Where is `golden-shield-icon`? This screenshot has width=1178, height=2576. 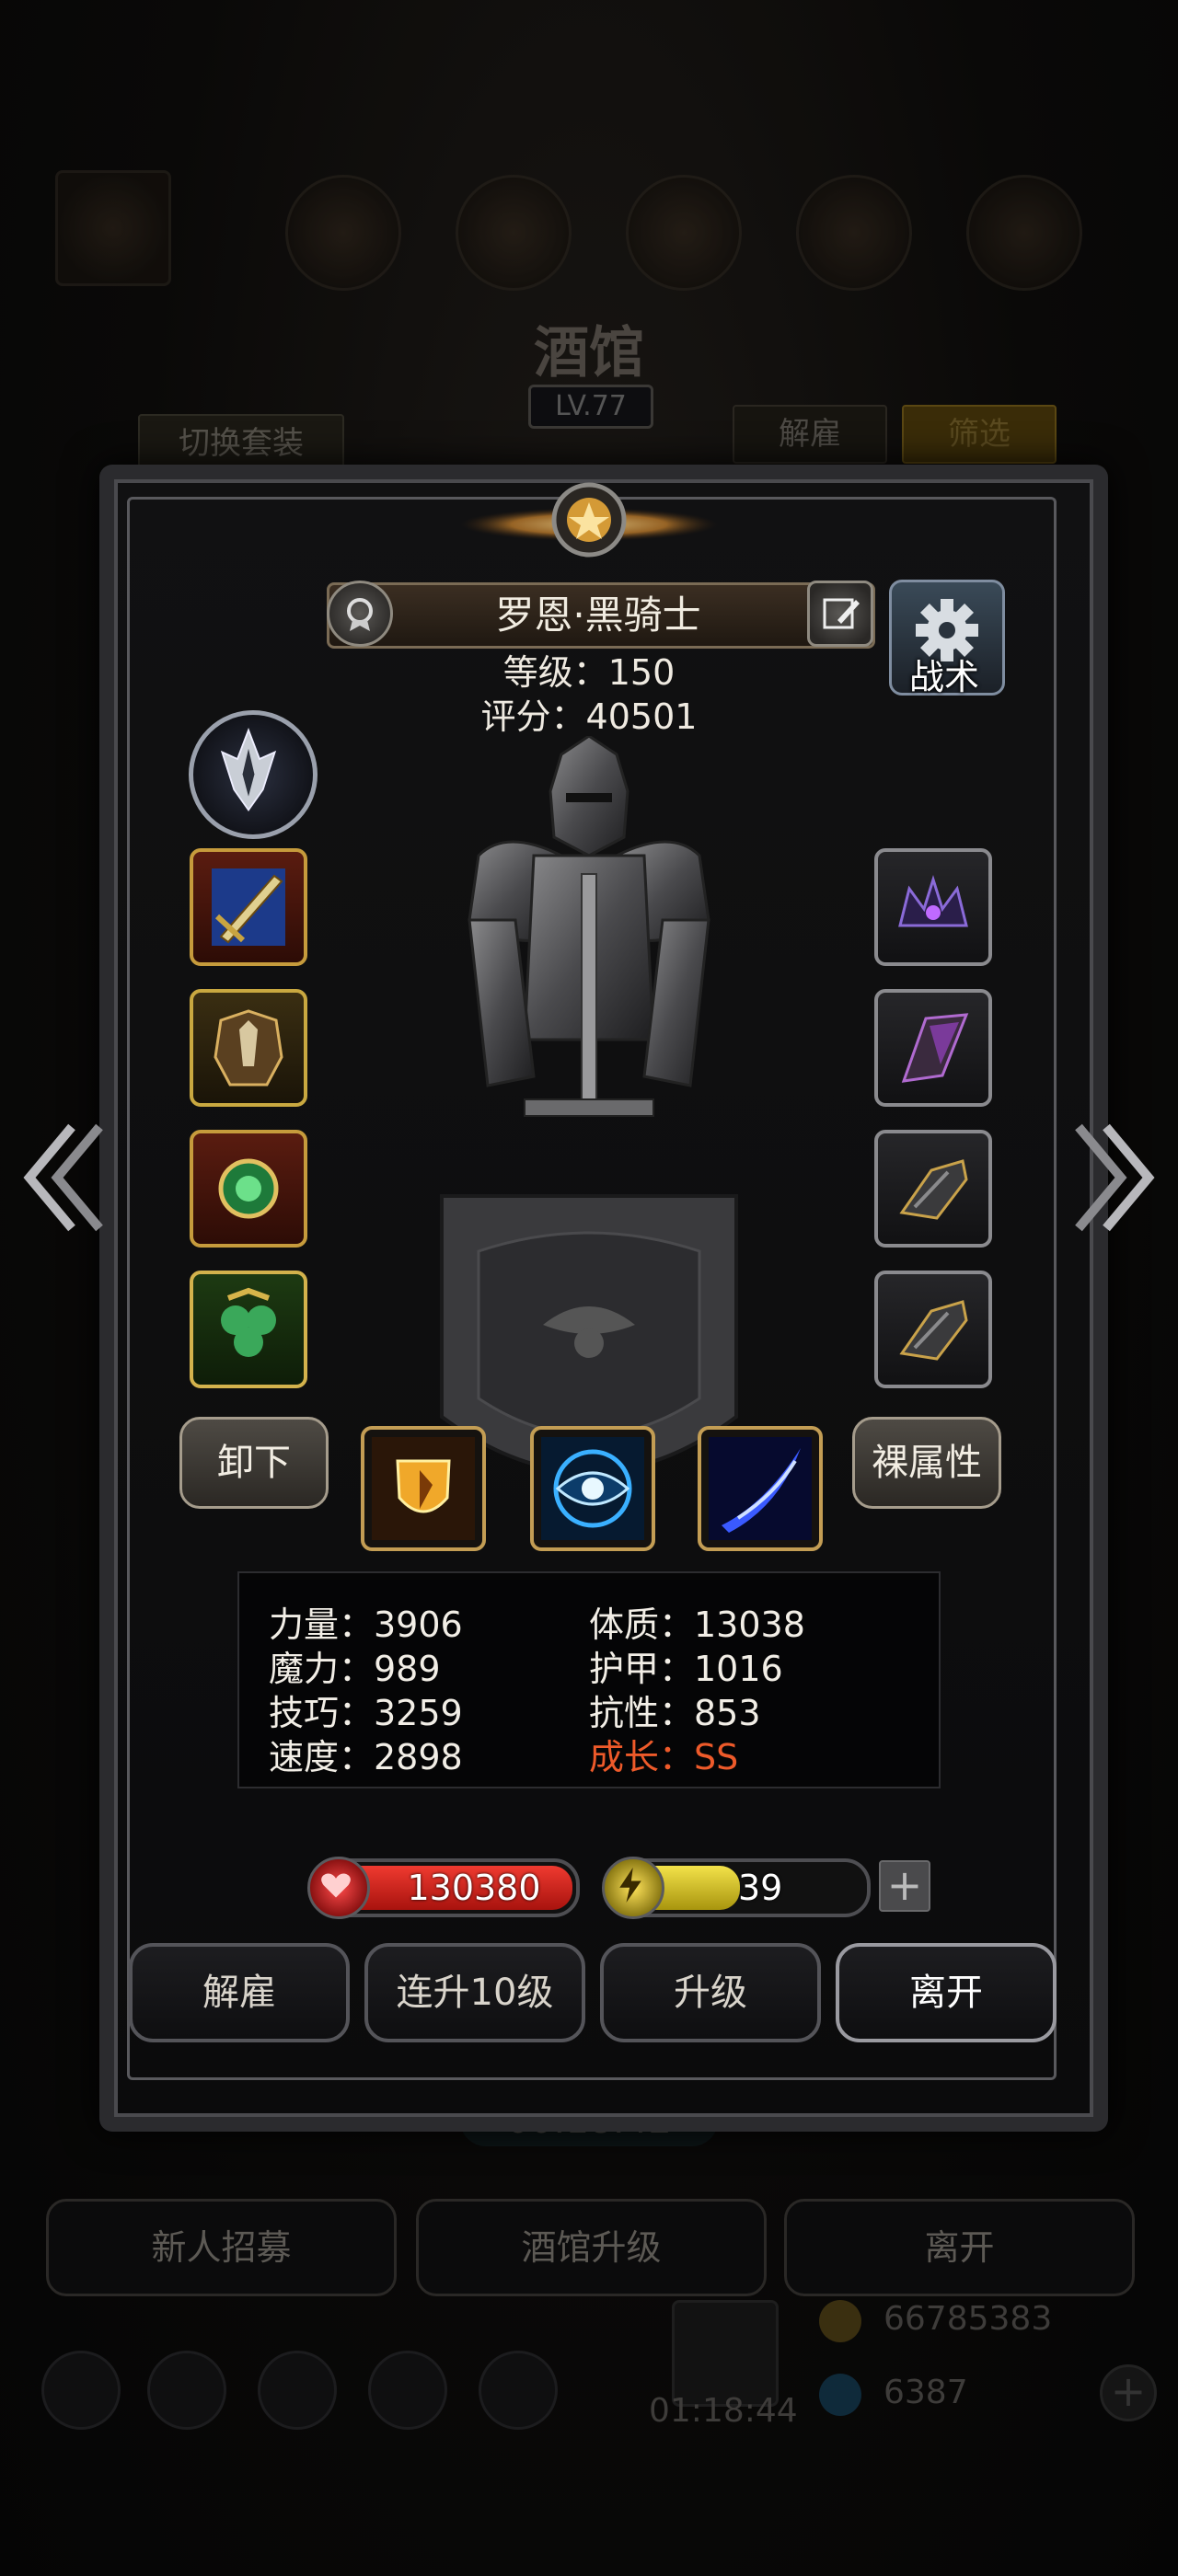 golden-shield-icon is located at coordinates (423, 1488).